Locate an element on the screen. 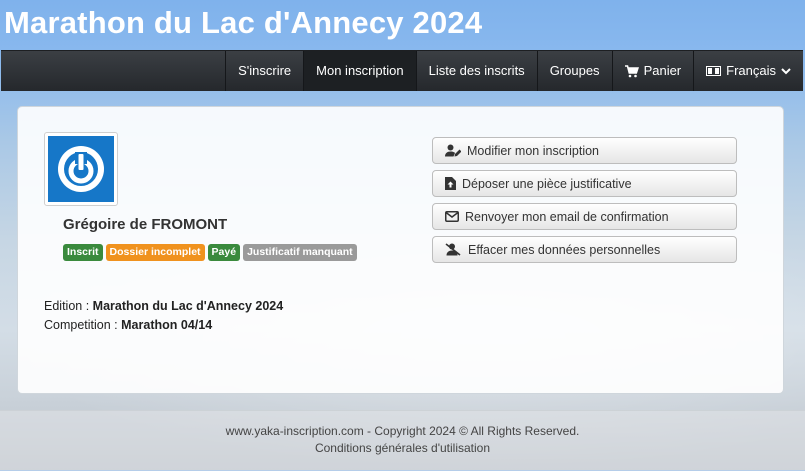  nav-item-label: Groupes is located at coordinates (574, 70).